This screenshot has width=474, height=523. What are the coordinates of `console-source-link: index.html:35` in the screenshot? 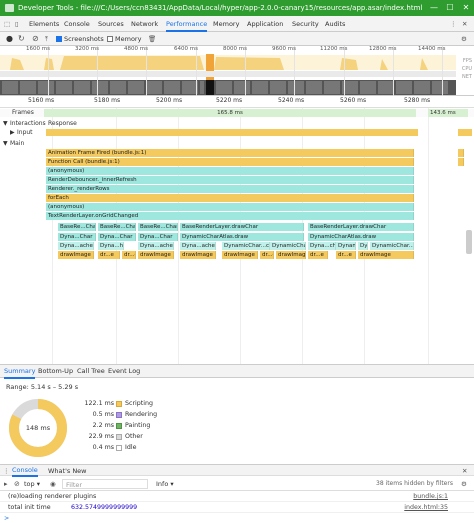 It's located at (426, 507).